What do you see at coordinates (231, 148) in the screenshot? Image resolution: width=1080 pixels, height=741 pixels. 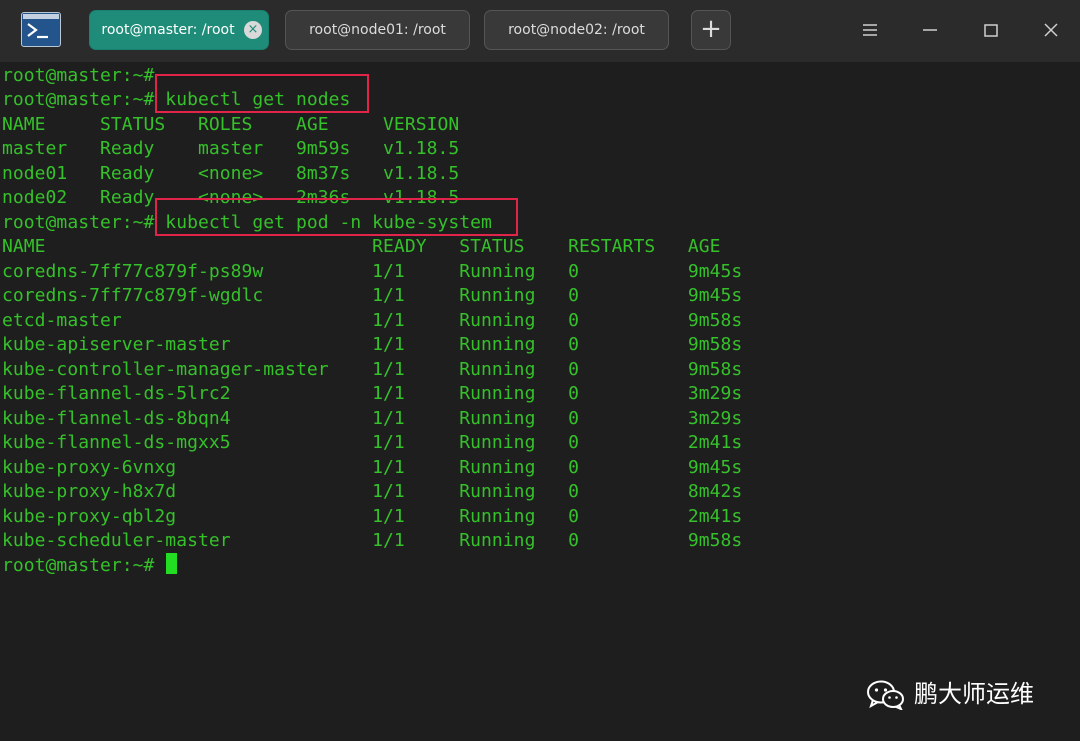 I see `terminal-line: master Ready master 9m59s v1.18.5` at bounding box center [231, 148].